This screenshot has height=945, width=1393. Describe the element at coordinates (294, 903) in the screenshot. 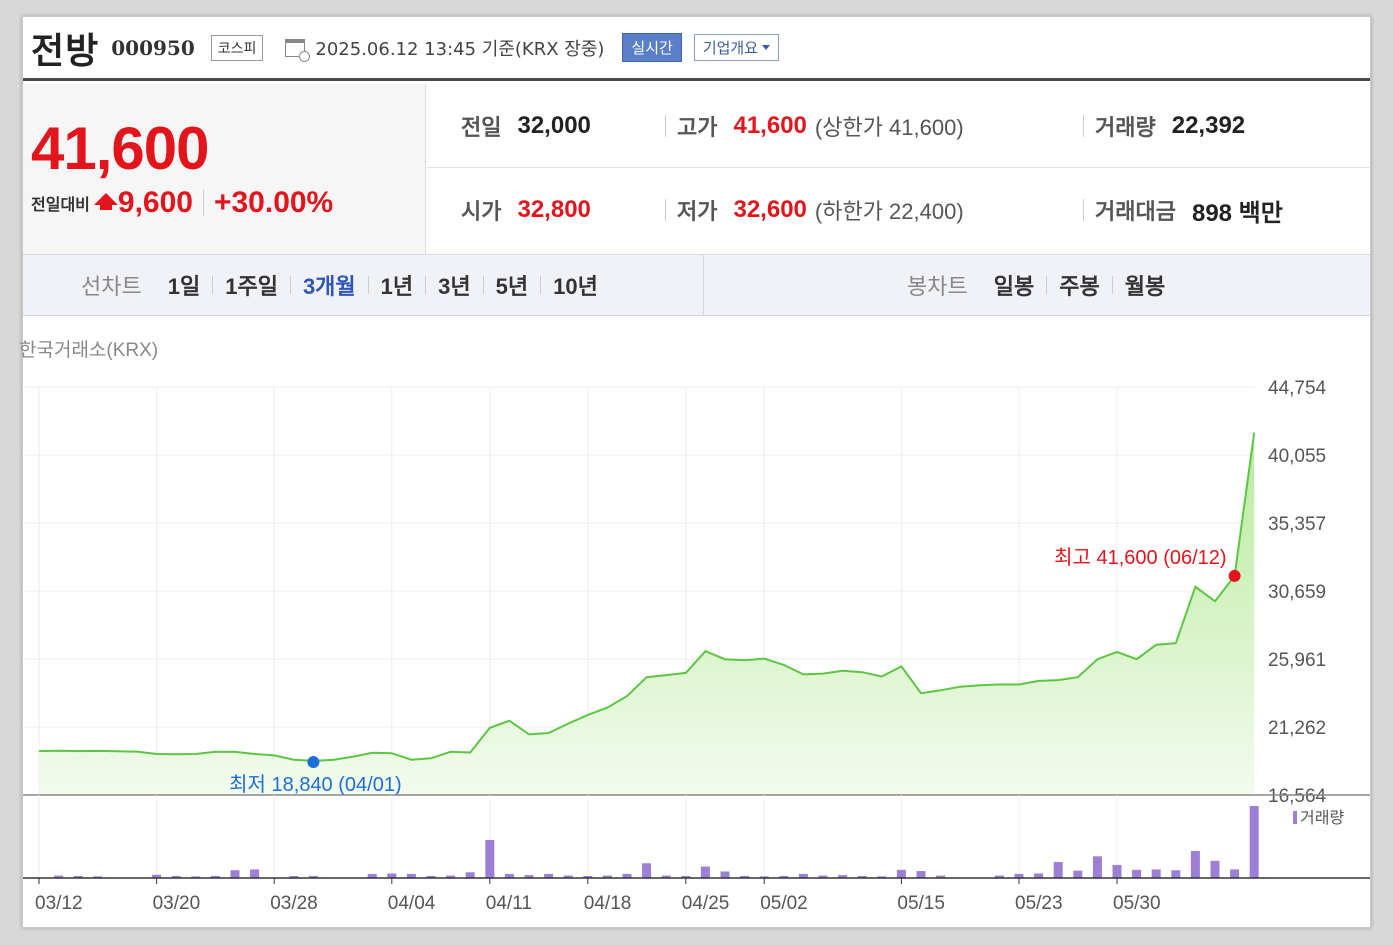

I see `x-tick-label: 03/28` at that location.